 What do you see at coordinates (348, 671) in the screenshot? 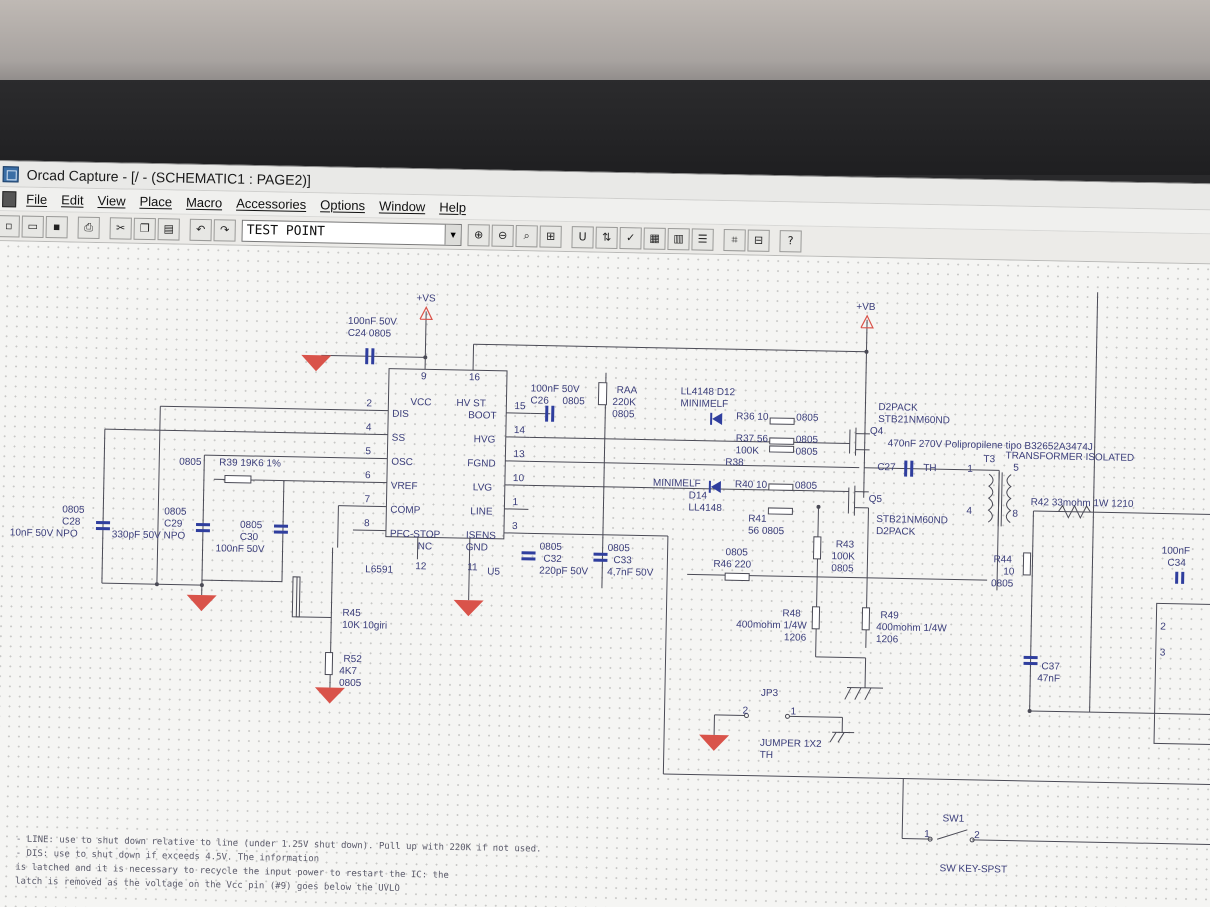
I see `r52-value: 4K7` at bounding box center [348, 671].